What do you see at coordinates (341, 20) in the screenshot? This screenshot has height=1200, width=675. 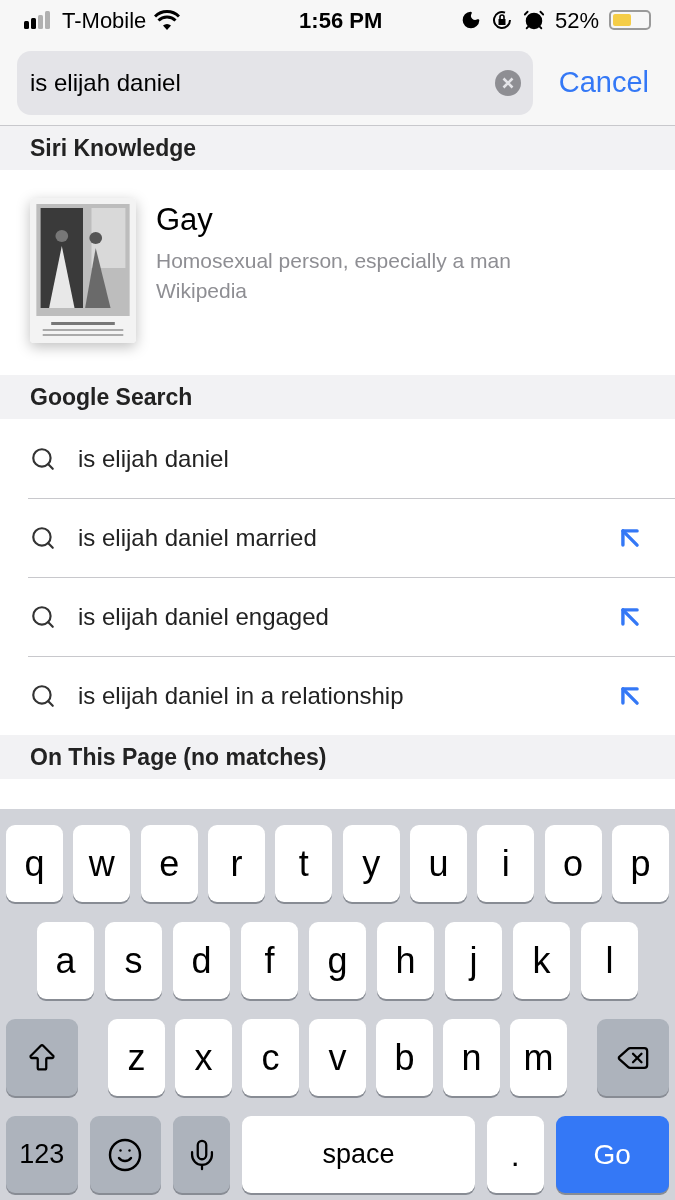 I see `clock-time: 1:56 PM` at bounding box center [341, 20].